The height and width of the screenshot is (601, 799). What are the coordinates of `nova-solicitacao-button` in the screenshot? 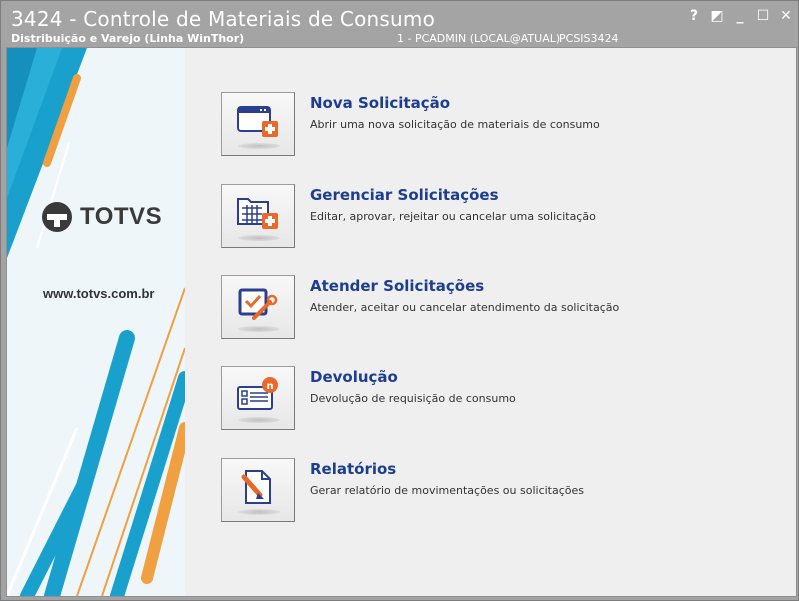 It's located at (258, 124).